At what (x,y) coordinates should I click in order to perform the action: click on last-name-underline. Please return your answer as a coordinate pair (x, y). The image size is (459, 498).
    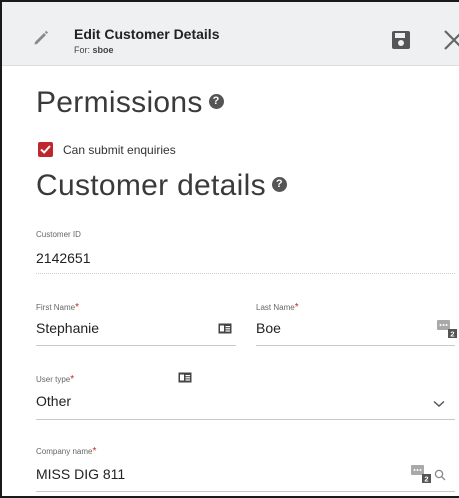
    Looking at the image, I should click on (355, 345).